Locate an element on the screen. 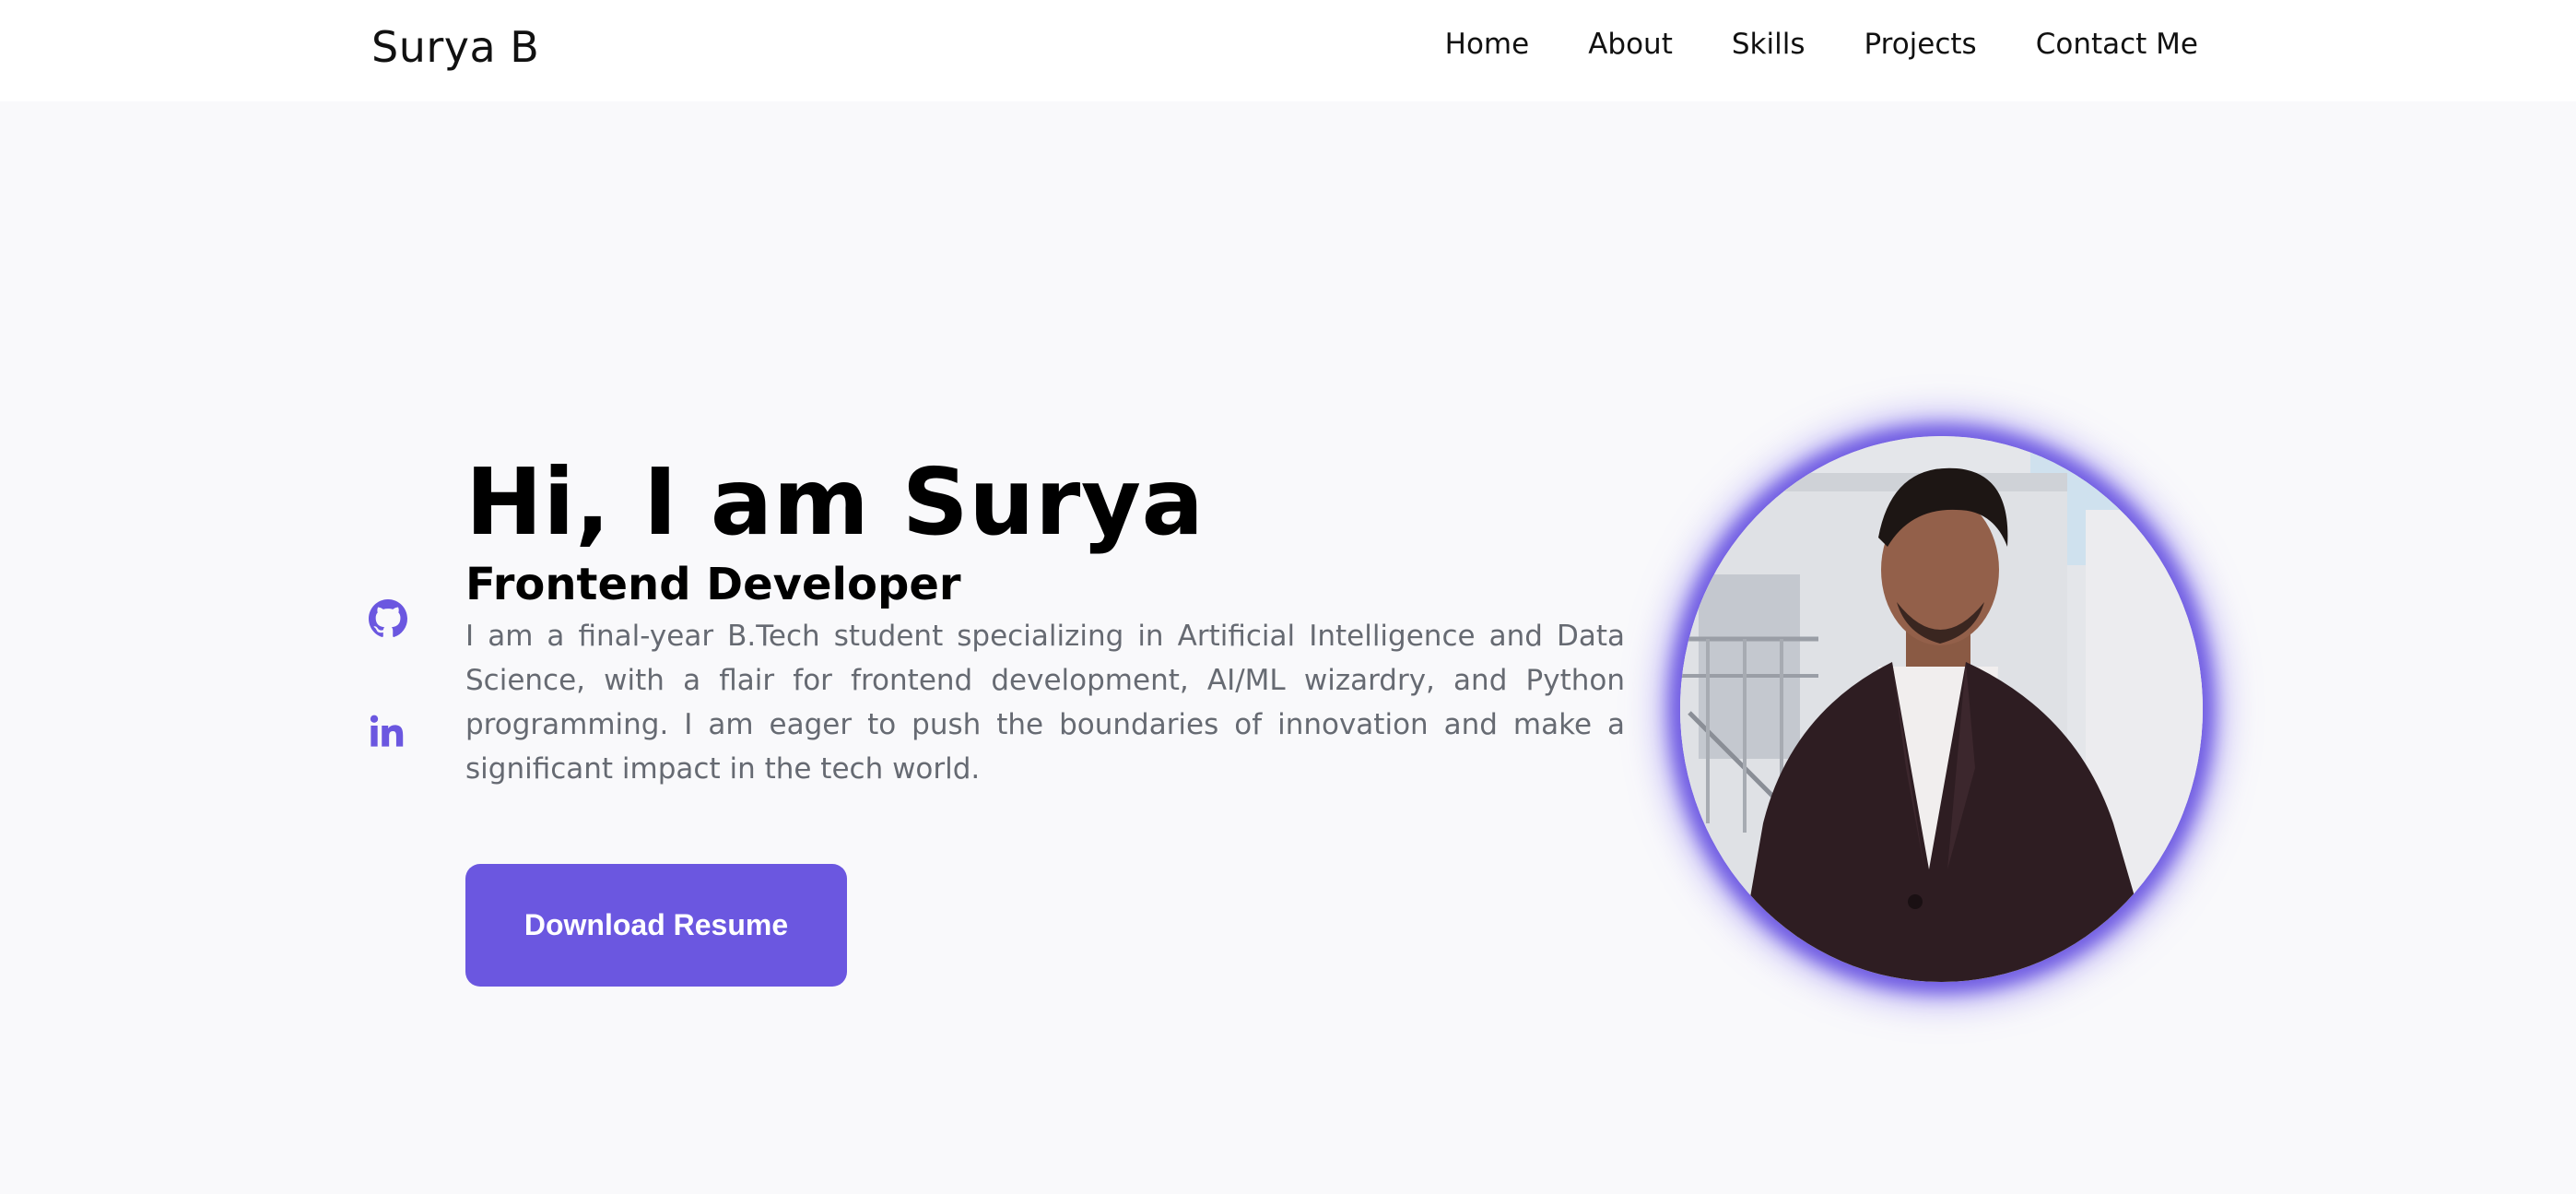 The height and width of the screenshot is (1194, 2576). github-icon is located at coordinates (389, 619).